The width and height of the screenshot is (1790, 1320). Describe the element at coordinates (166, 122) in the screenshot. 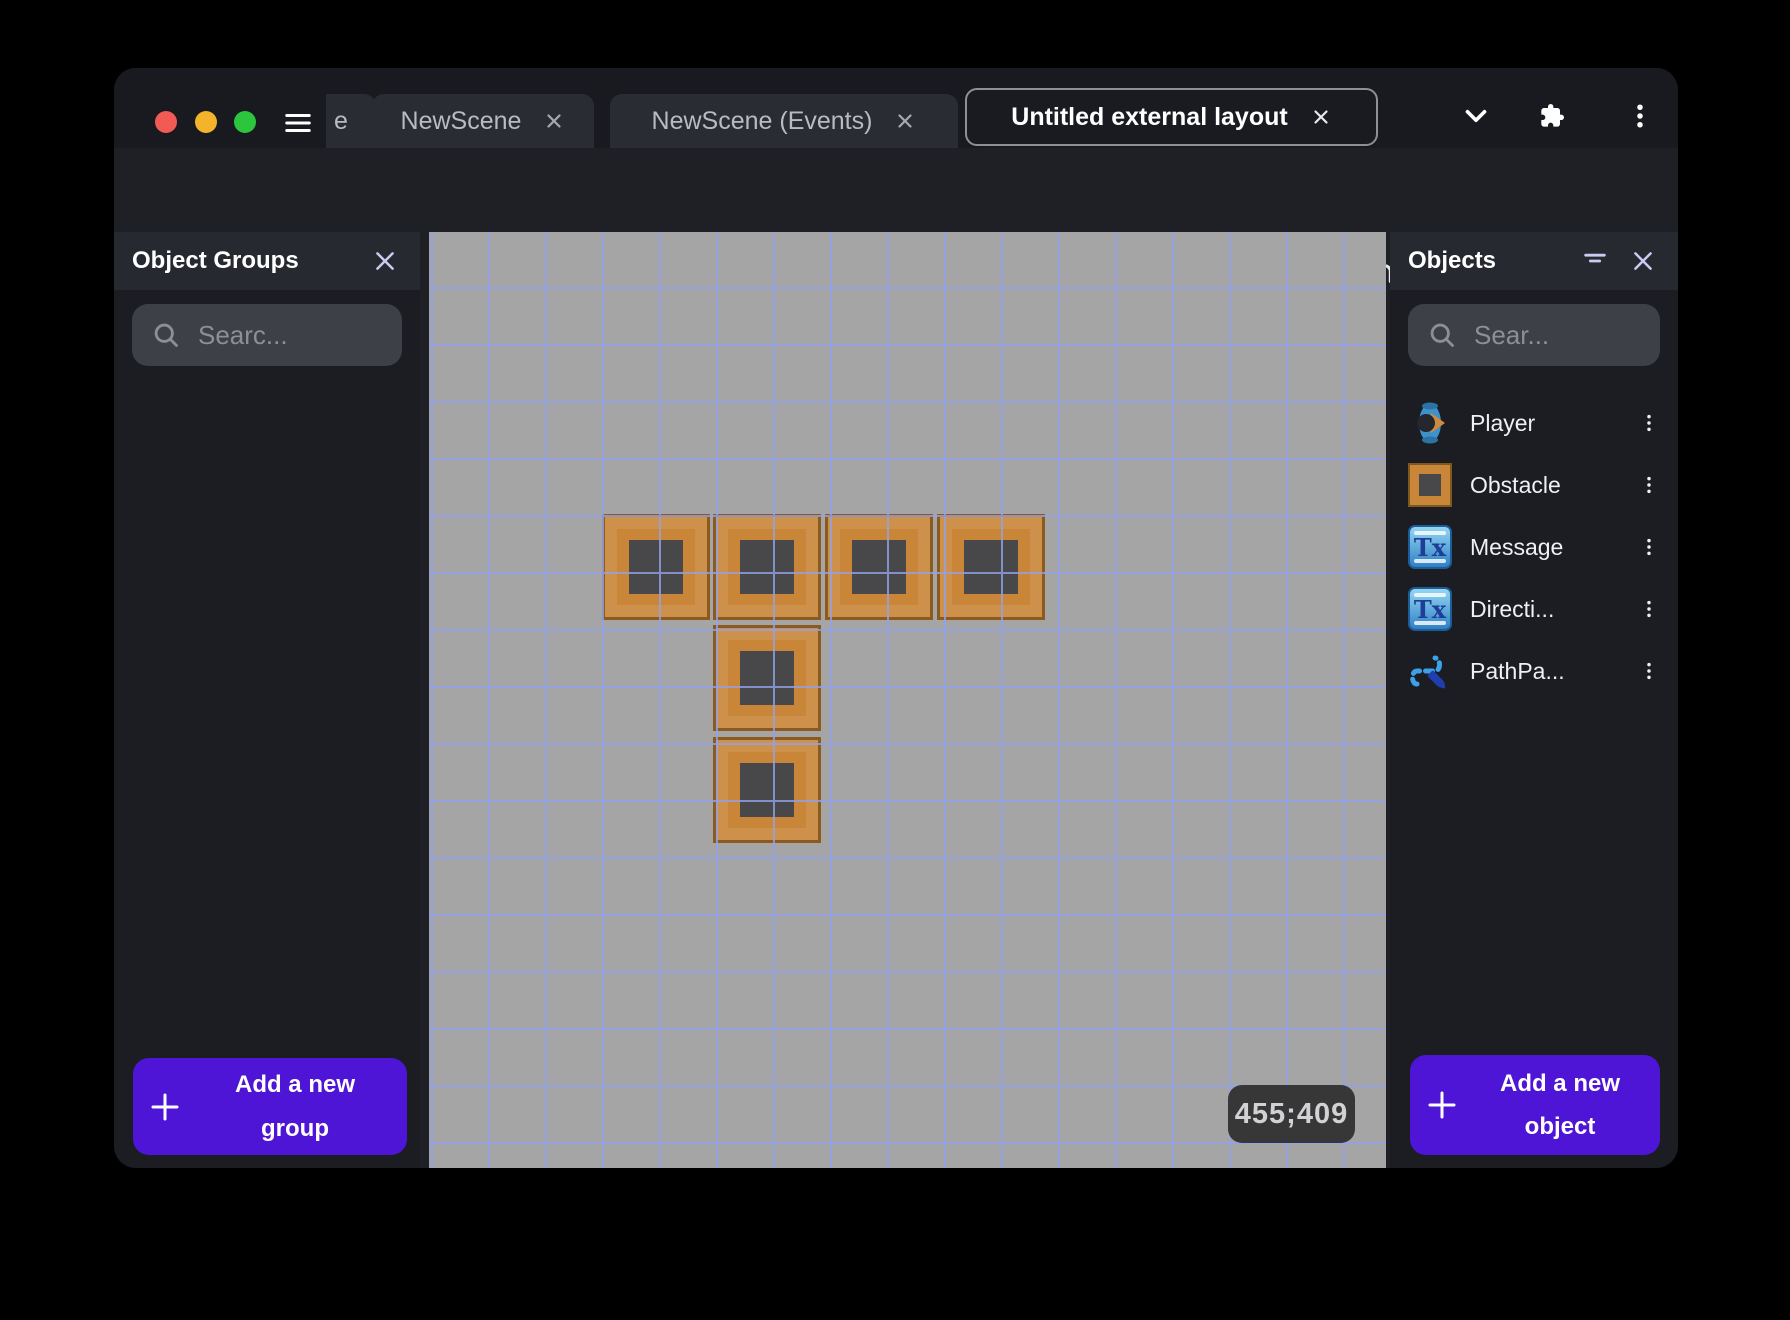

I see `close-window-button` at that location.